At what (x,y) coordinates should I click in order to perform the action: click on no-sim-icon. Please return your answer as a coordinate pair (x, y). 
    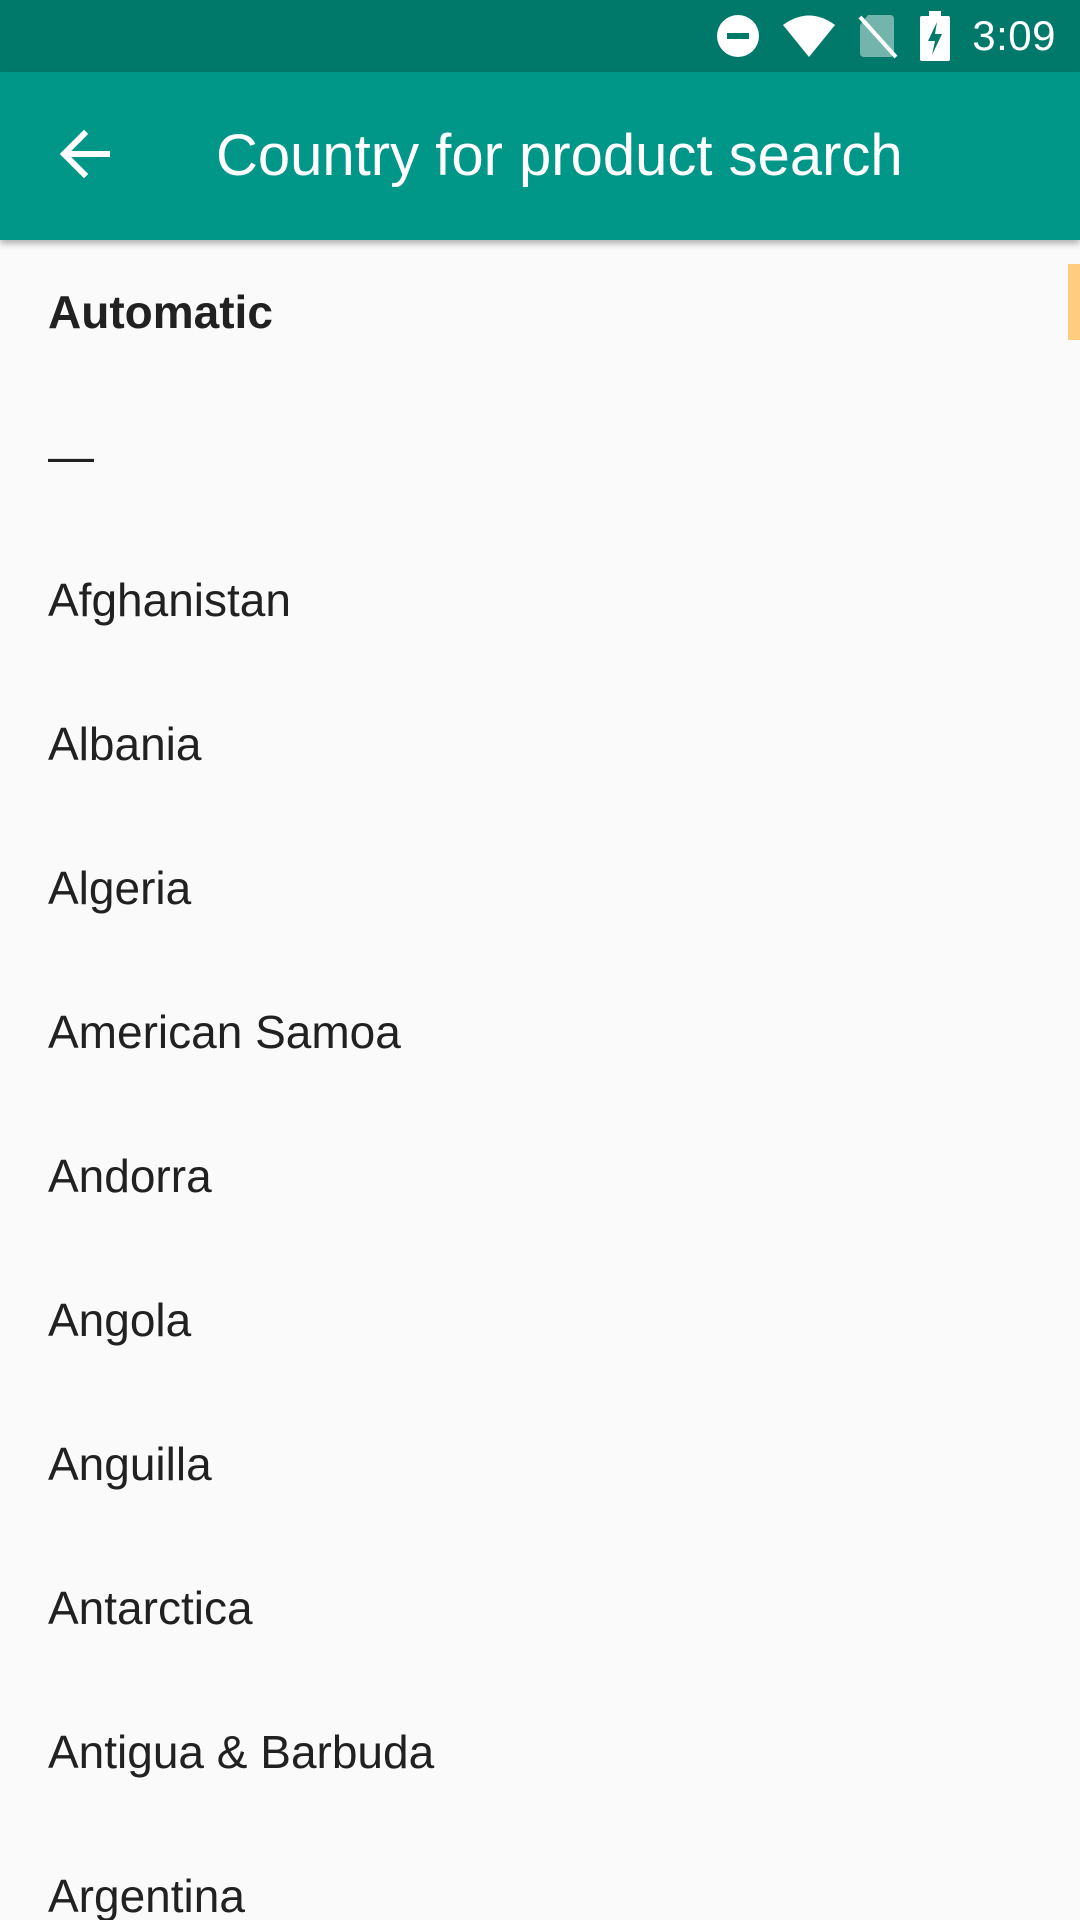
    Looking at the image, I should click on (878, 36).